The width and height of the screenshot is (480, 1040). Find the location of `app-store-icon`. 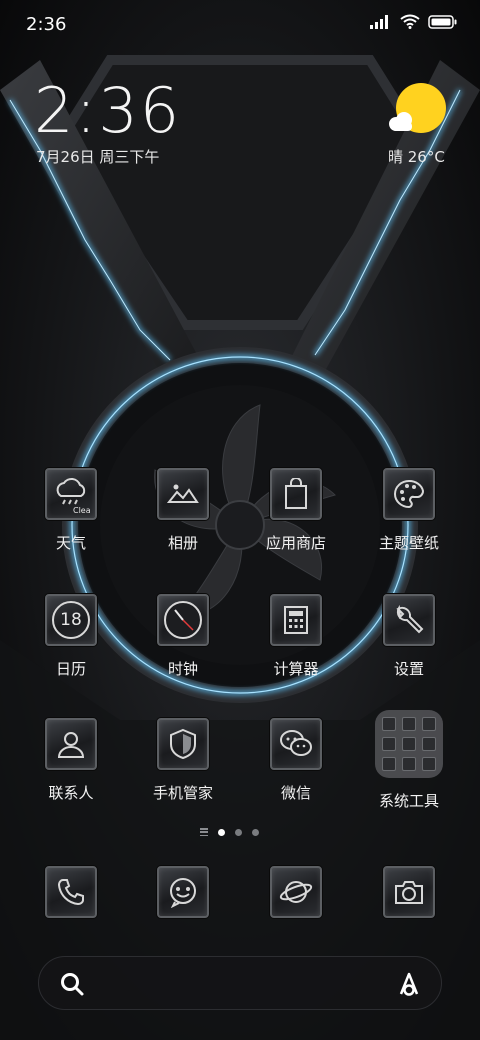

app-store-icon is located at coordinates (296, 494).